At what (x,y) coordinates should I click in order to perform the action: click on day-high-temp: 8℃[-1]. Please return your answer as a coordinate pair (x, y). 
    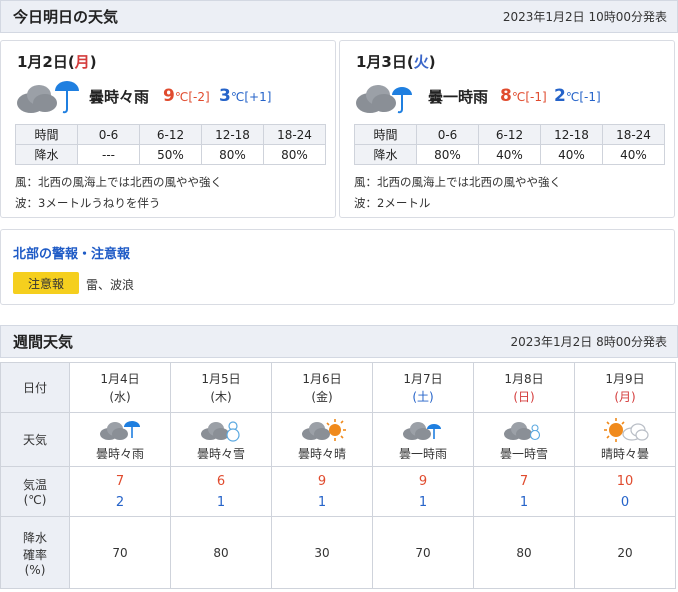
    Looking at the image, I should click on (523, 96).